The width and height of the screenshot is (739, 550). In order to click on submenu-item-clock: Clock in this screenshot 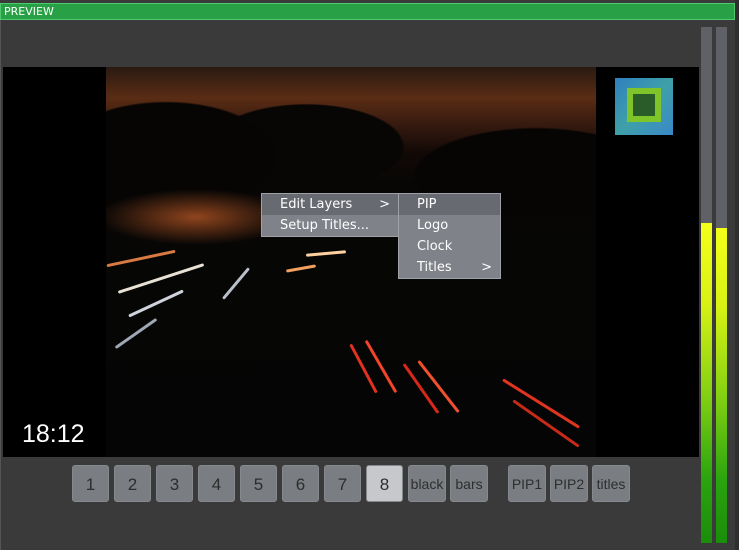, I will do `click(449, 246)`.